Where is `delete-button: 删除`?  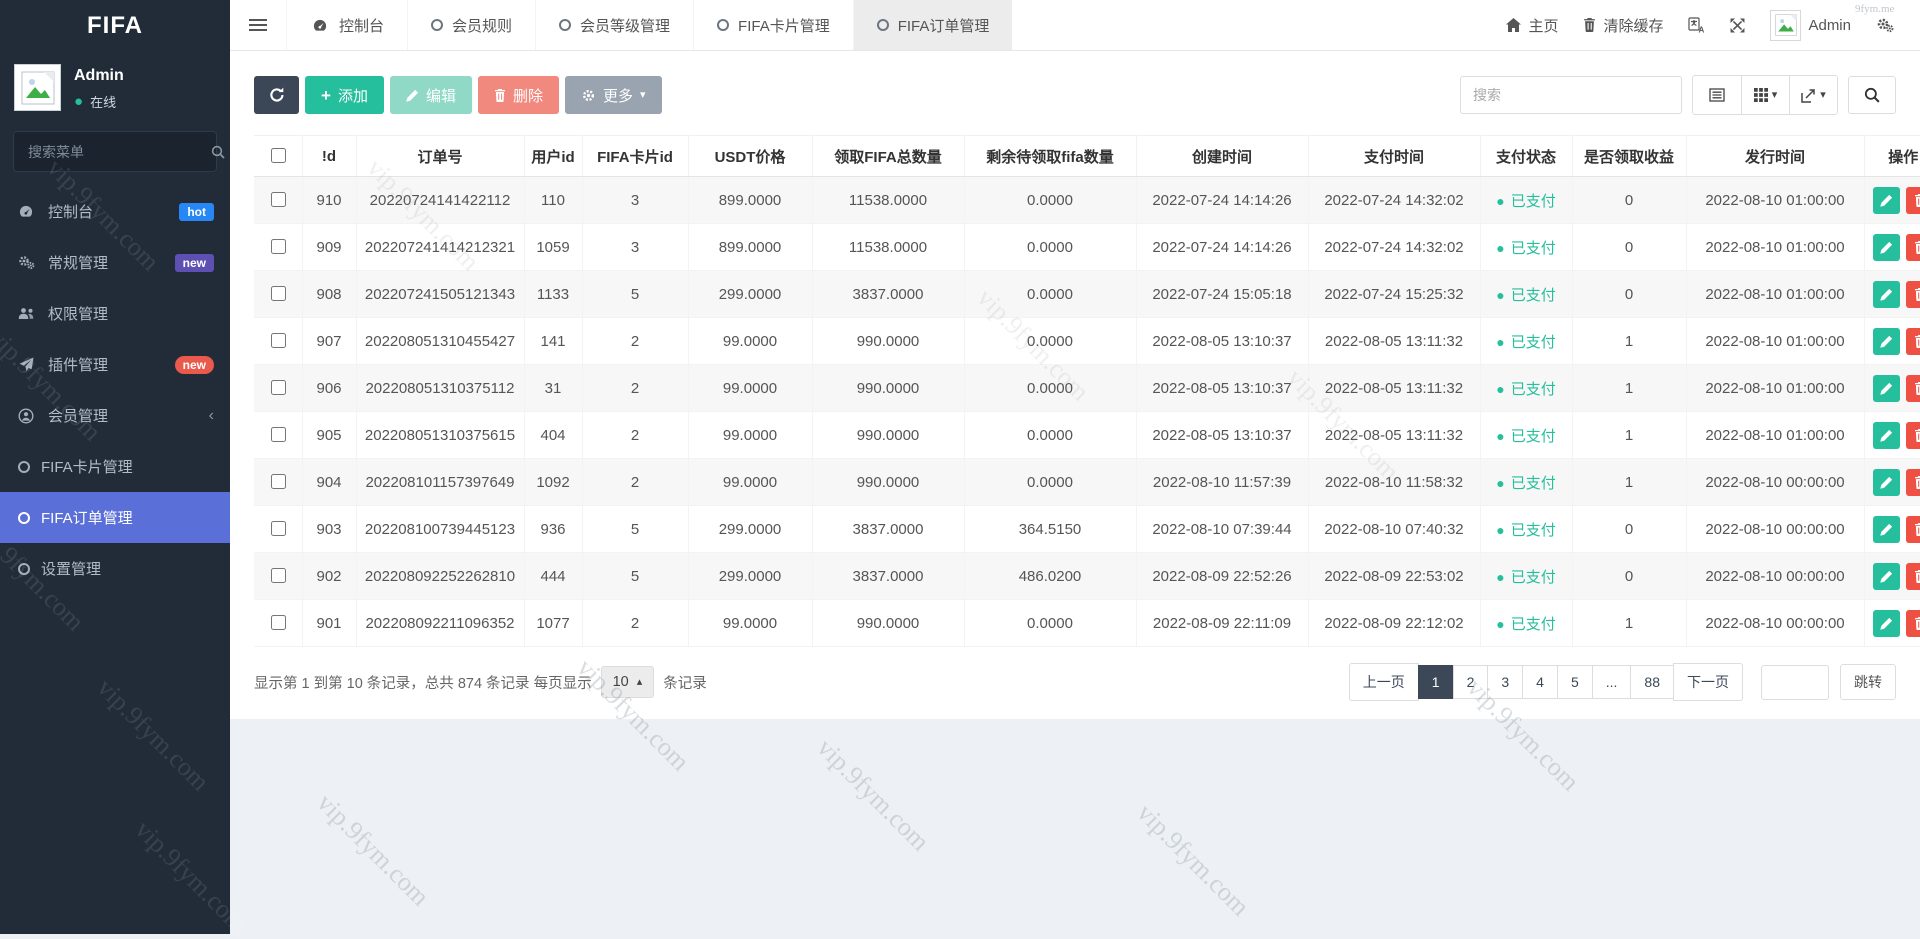
delete-button: 删除 is located at coordinates (518, 95).